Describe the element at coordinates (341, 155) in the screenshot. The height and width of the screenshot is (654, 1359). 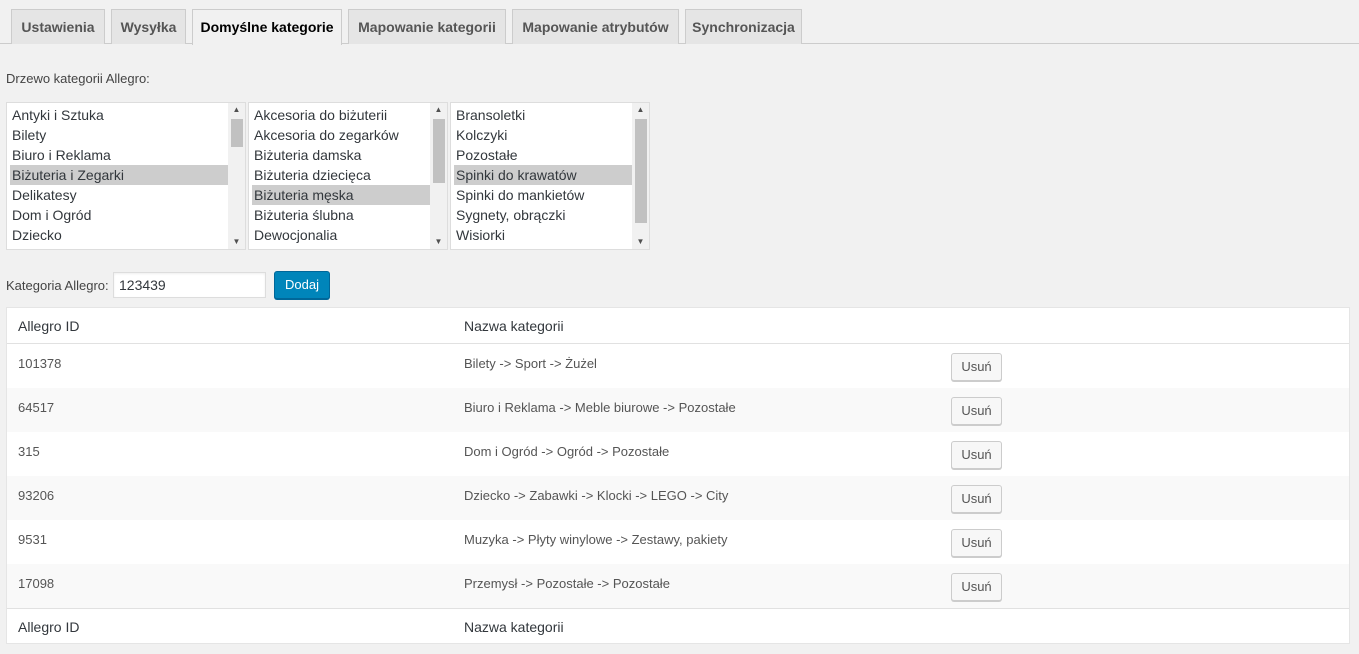
I see `category-option: Biżuteria damska` at that location.